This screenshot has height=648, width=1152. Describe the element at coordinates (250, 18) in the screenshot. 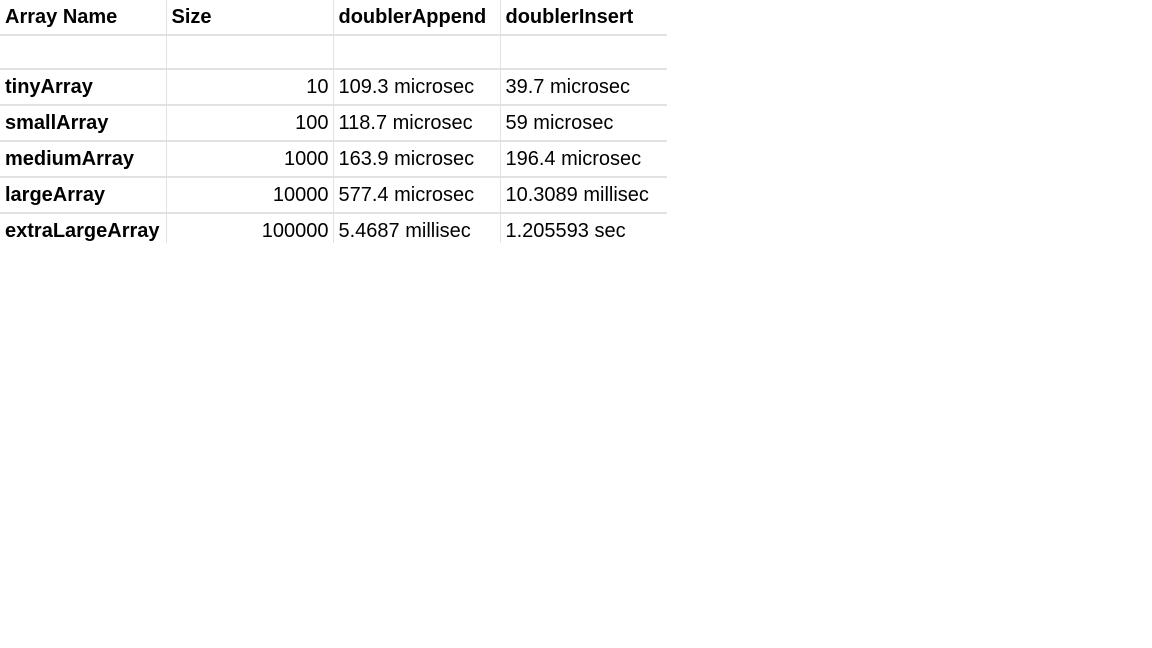

I see `header-cell-size: Size` at that location.